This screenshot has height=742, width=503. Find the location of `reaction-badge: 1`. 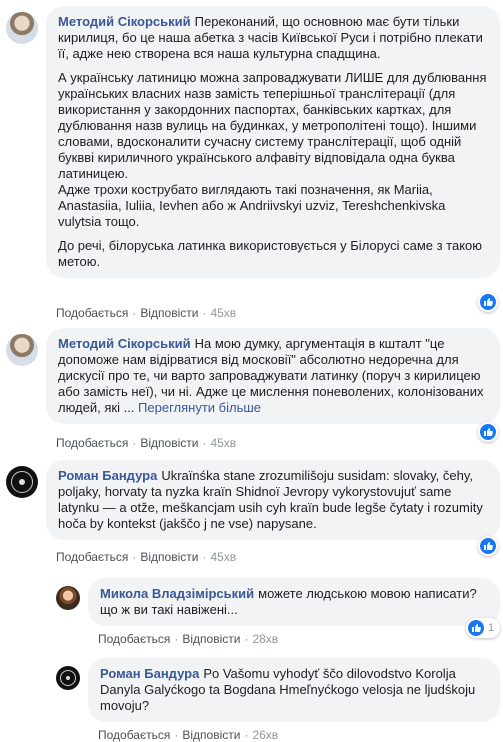

reaction-badge: 1 is located at coordinates (483, 628).